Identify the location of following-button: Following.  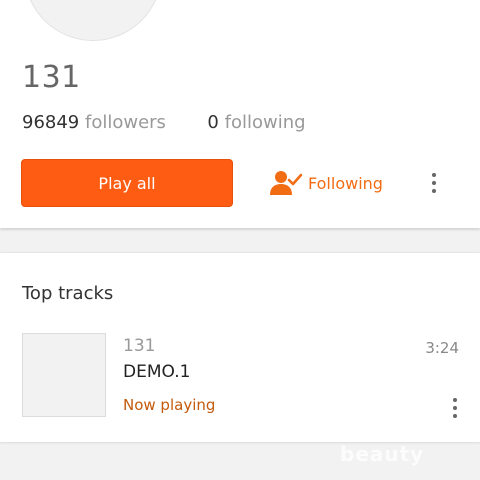
(326, 183).